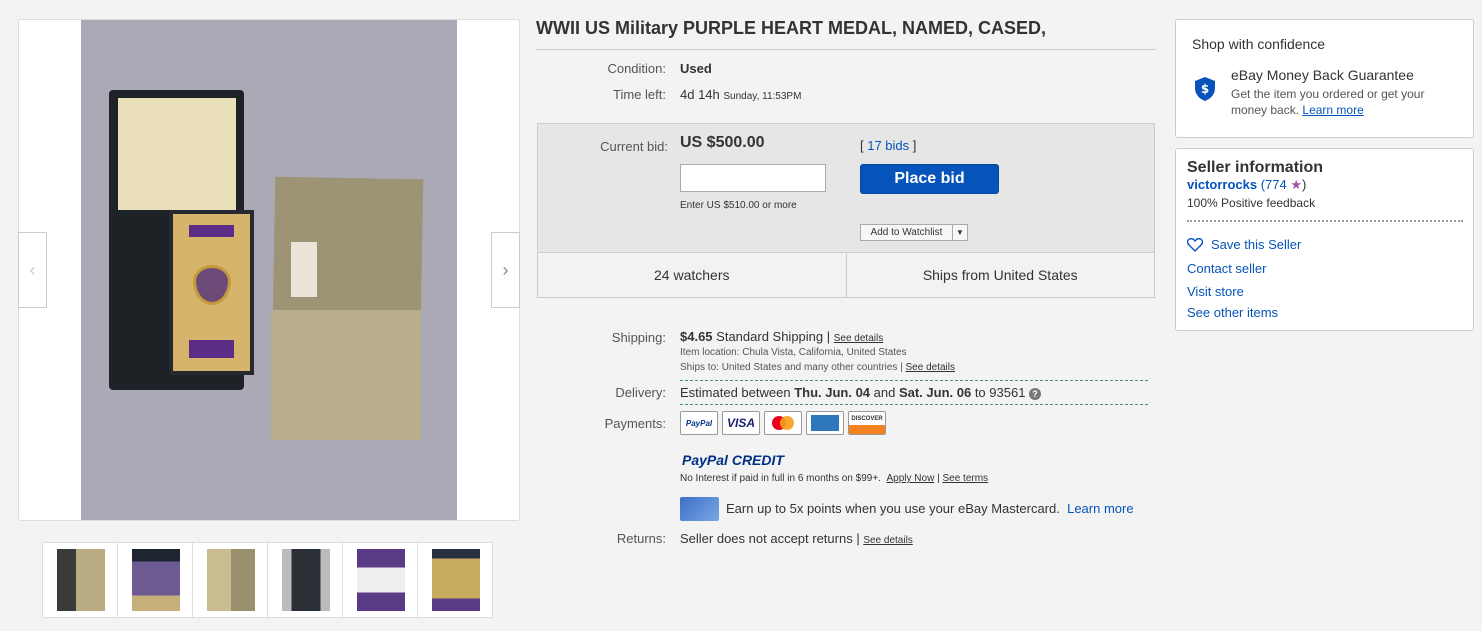 Image resolution: width=1482 pixels, height=631 pixels. I want to click on next-image-arrow: ›, so click(505, 270).